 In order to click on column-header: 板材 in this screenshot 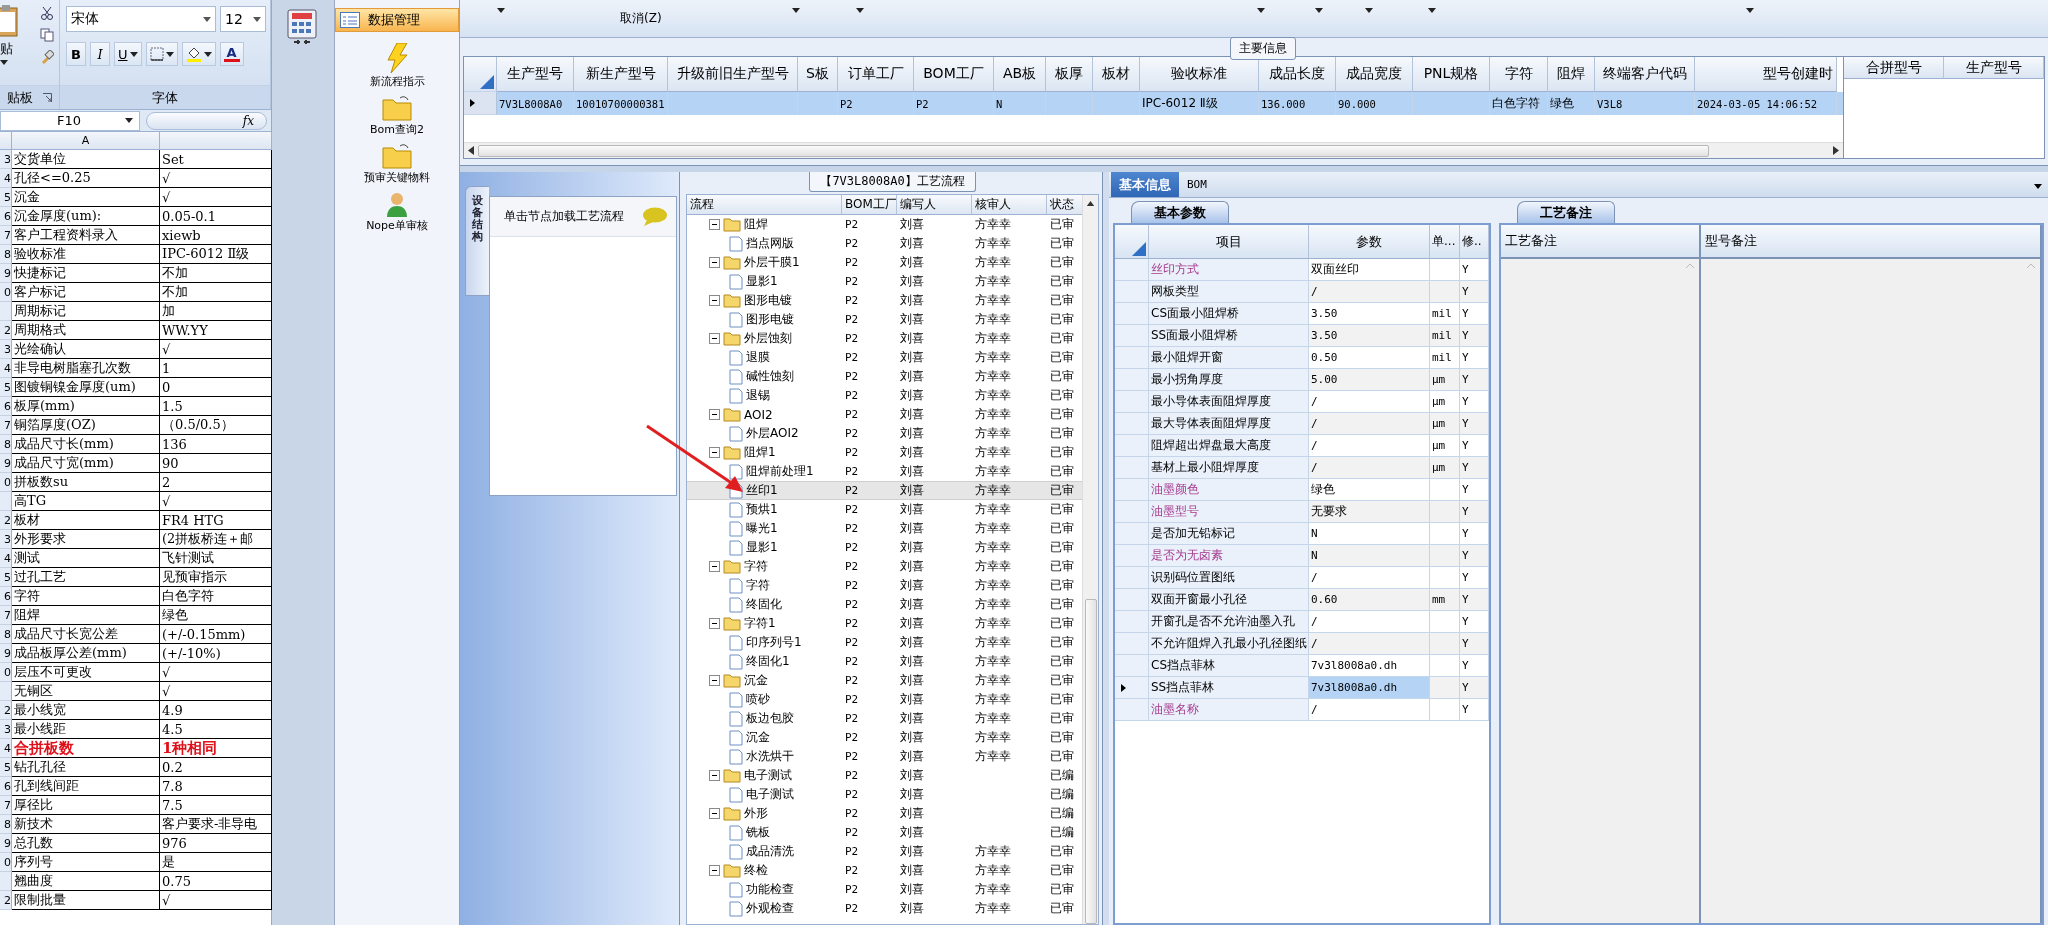, I will do `click(1116, 74)`.